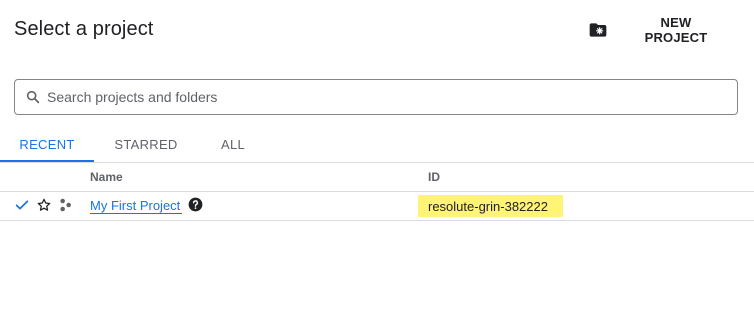 The image size is (754, 331). What do you see at coordinates (377, 162) in the screenshot?
I see `tabs-divider` at bounding box center [377, 162].